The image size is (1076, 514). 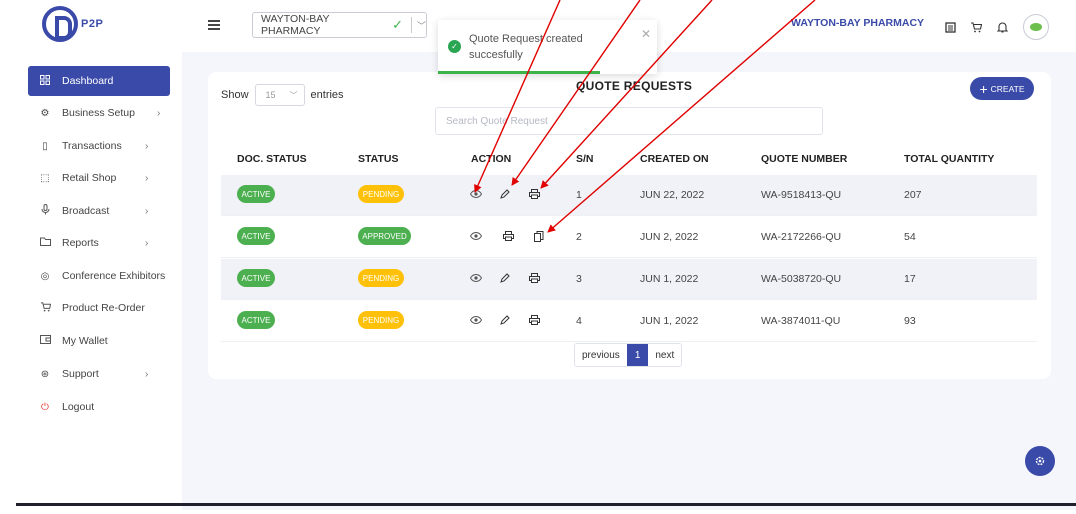 I want to click on success-toast: ✓ Quote Request created succesfully ✕, so click(x=547, y=47).